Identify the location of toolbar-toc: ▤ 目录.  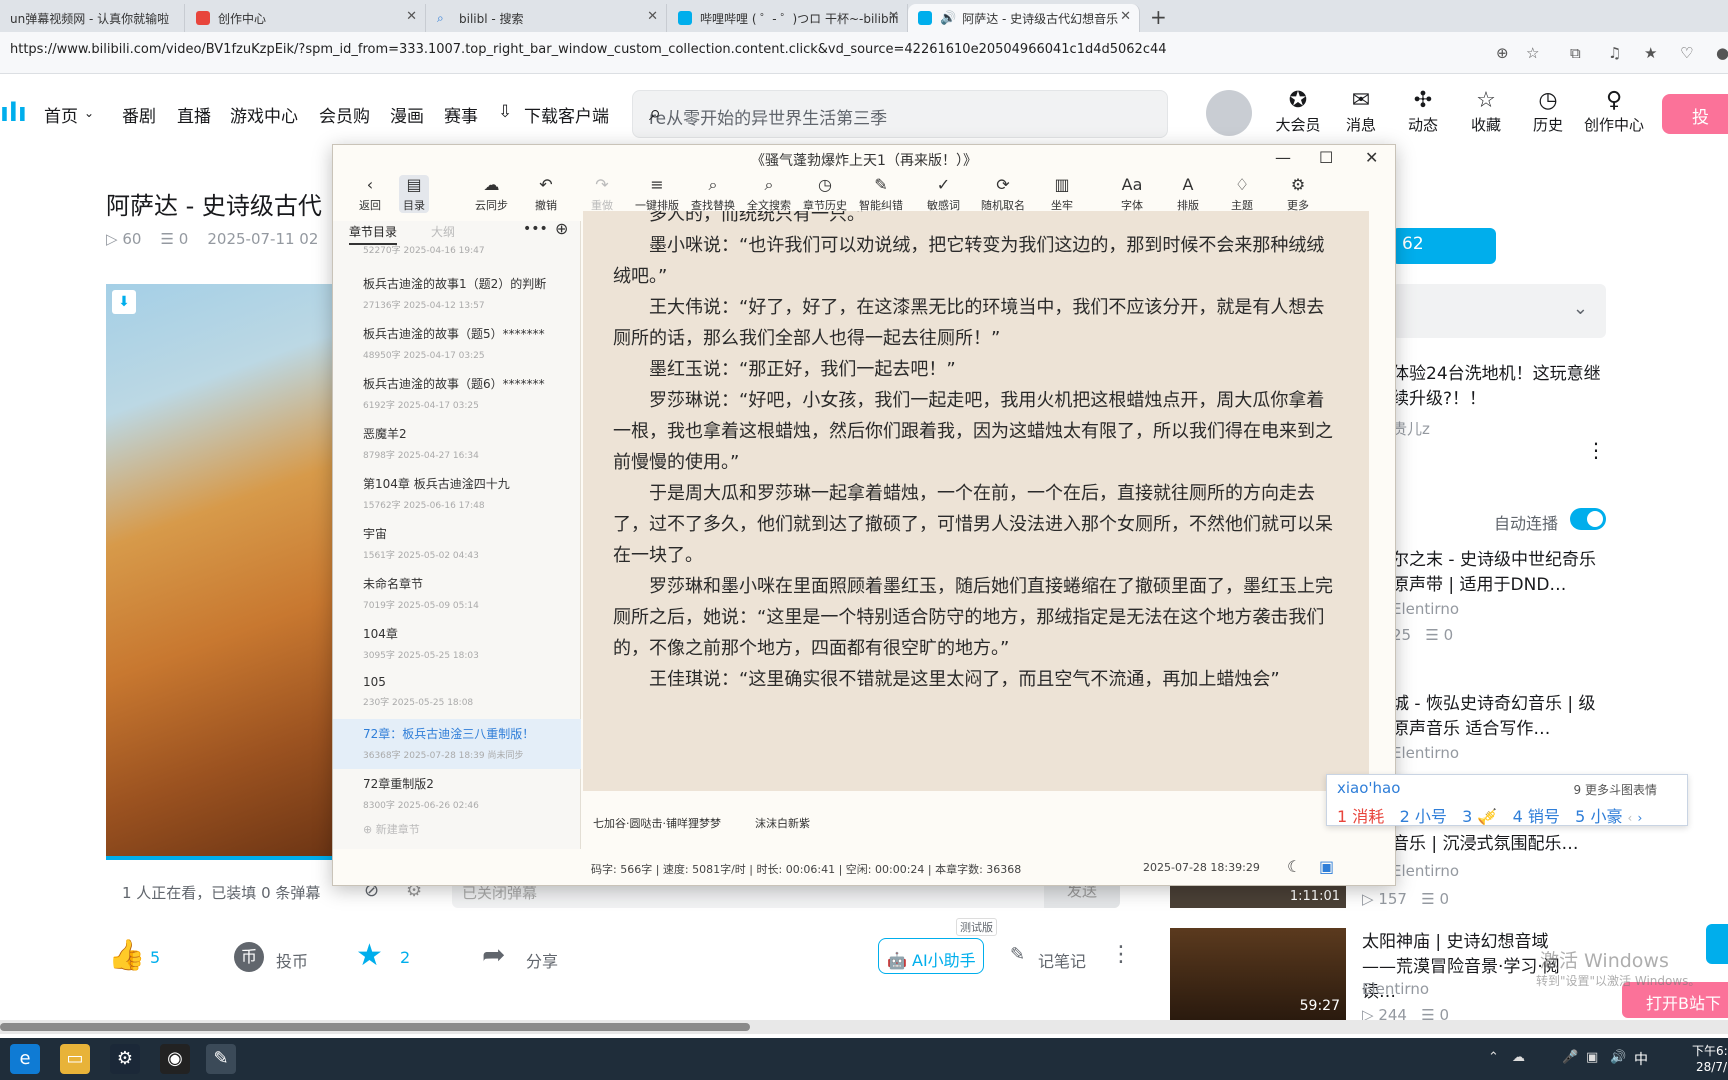
(414, 194).